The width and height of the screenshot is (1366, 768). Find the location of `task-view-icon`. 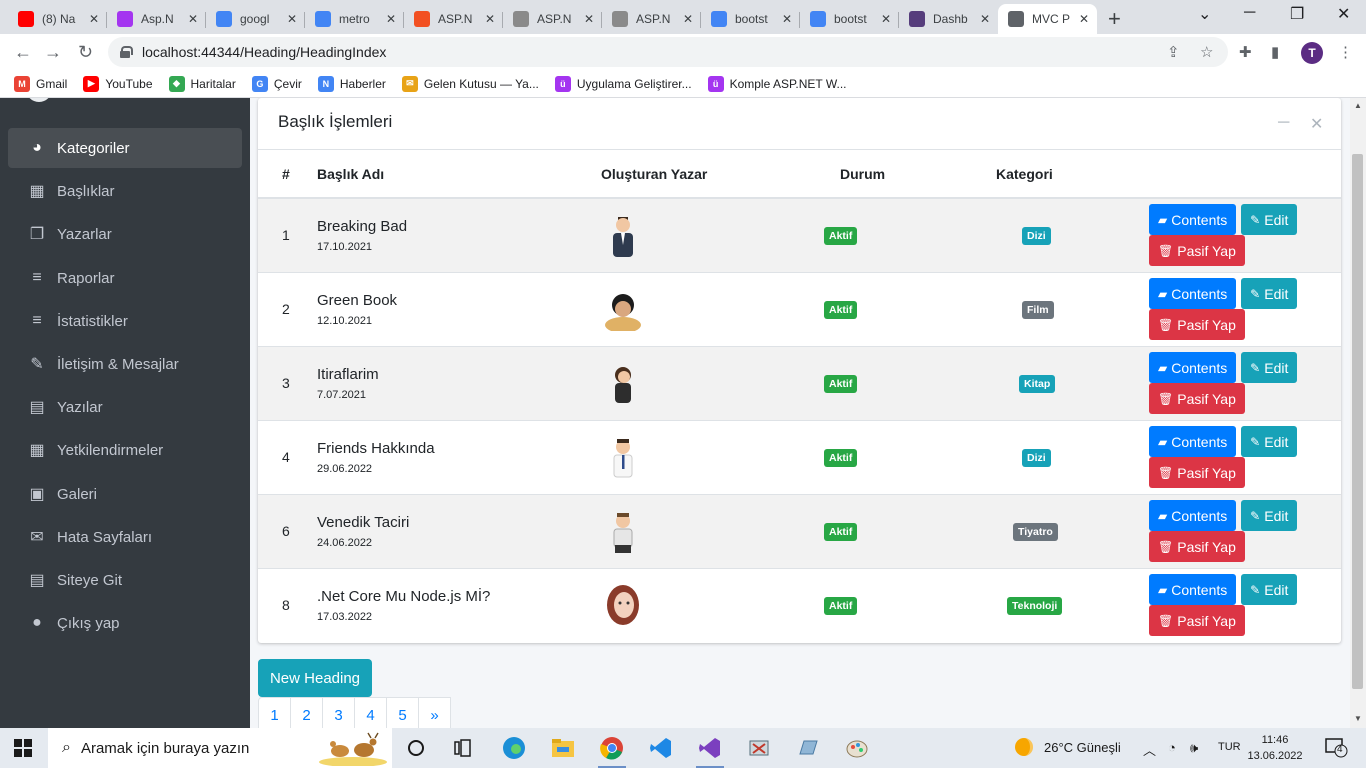

task-view-icon is located at coordinates (464, 748).